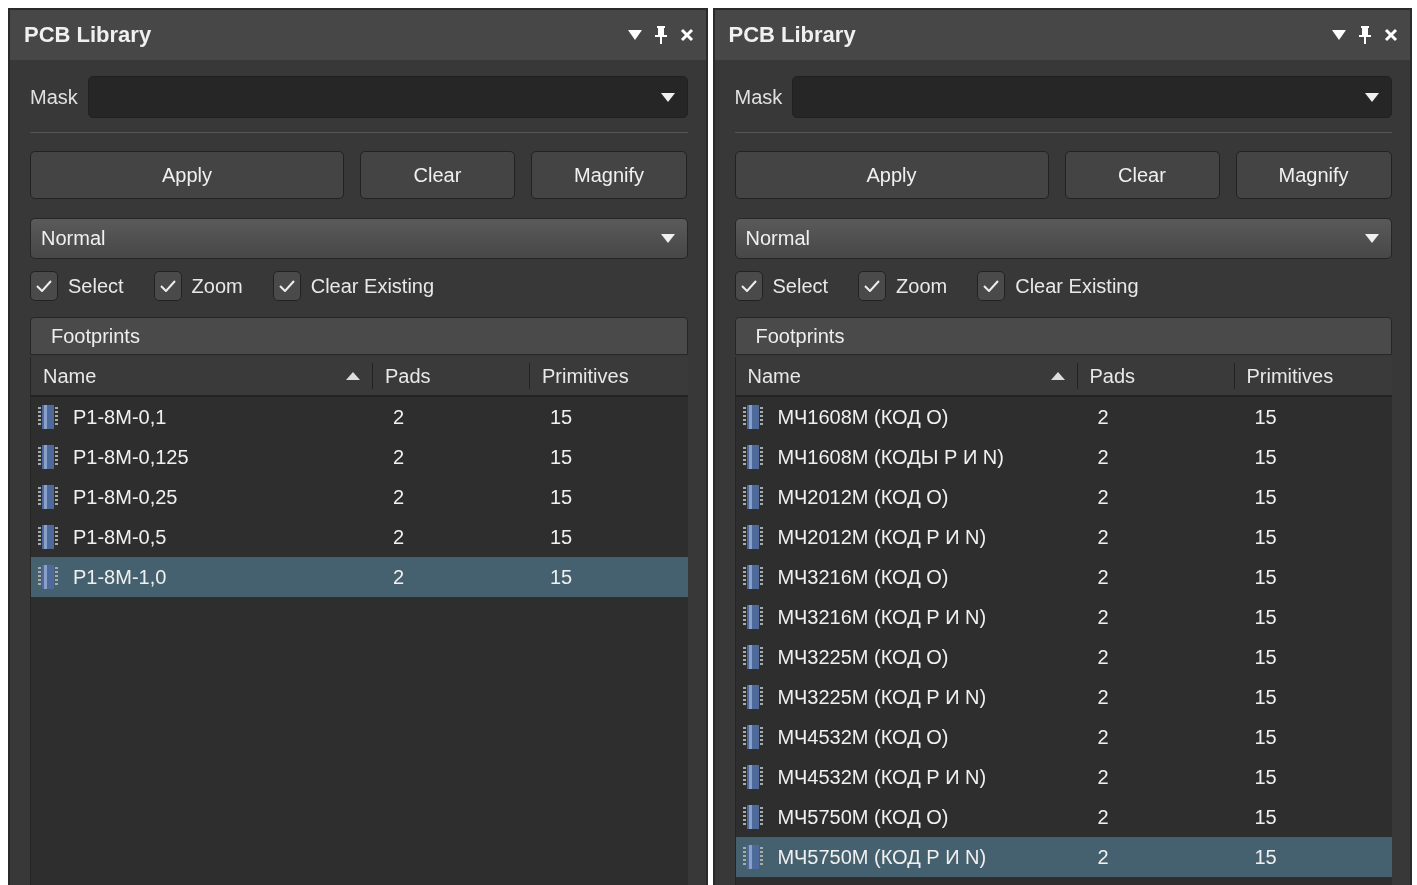  Describe the element at coordinates (120, 537) in the screenshot. I see `footprint-name: P1-8M-0,5` at that location.